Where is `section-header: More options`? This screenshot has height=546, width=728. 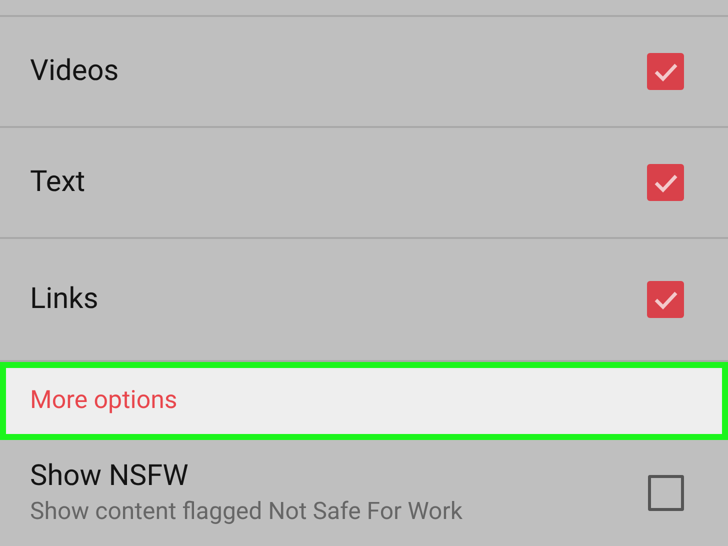 section-header: More options is located at coordinates (364, 401).